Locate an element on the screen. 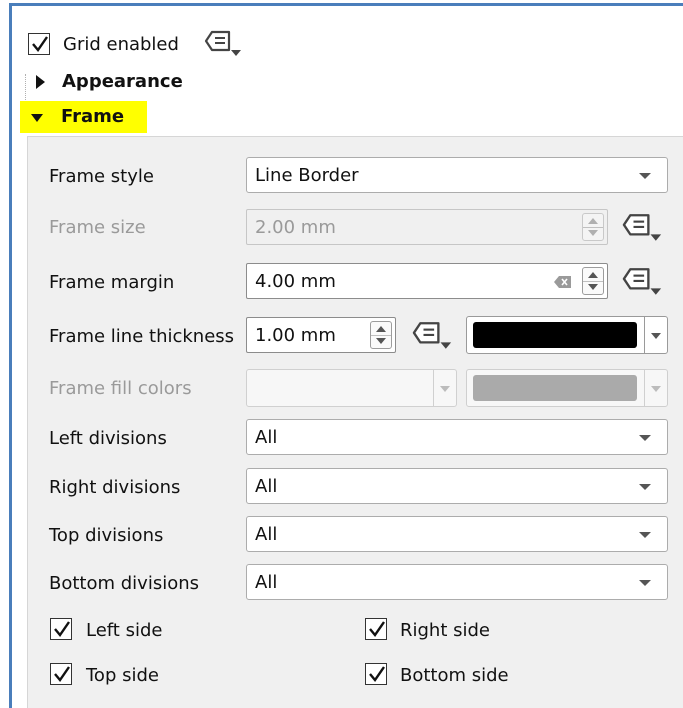  bottom-side-checkbox is located at coordinates (376, 674).